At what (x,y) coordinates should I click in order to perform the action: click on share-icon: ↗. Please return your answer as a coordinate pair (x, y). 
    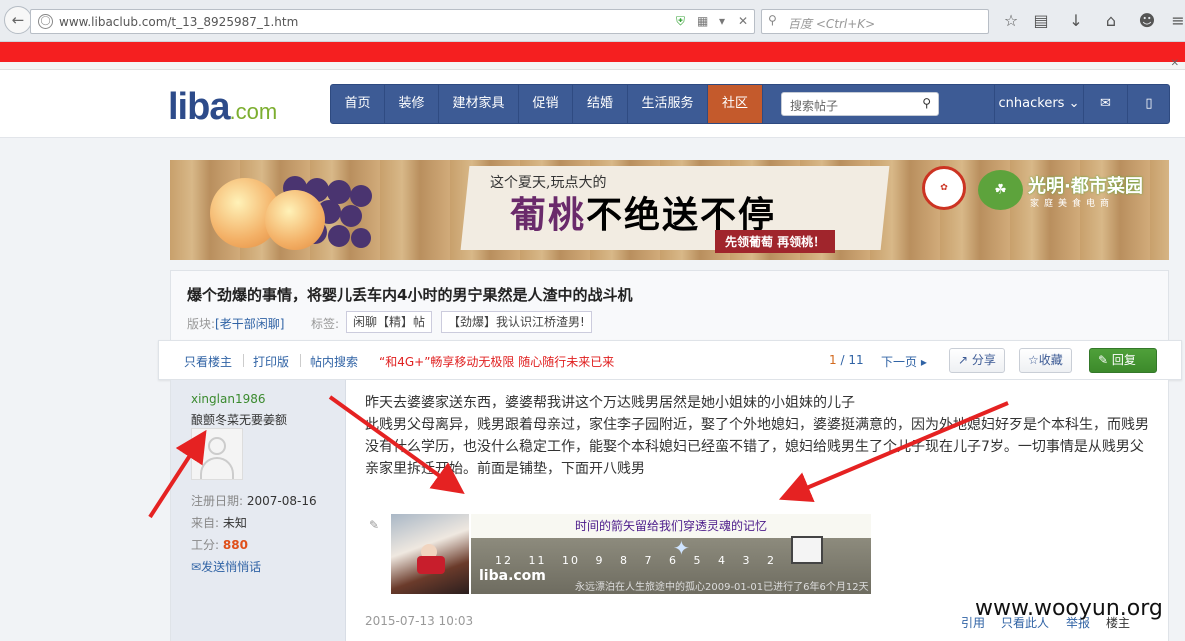
    Looking at the image, I should click on (963, 360).